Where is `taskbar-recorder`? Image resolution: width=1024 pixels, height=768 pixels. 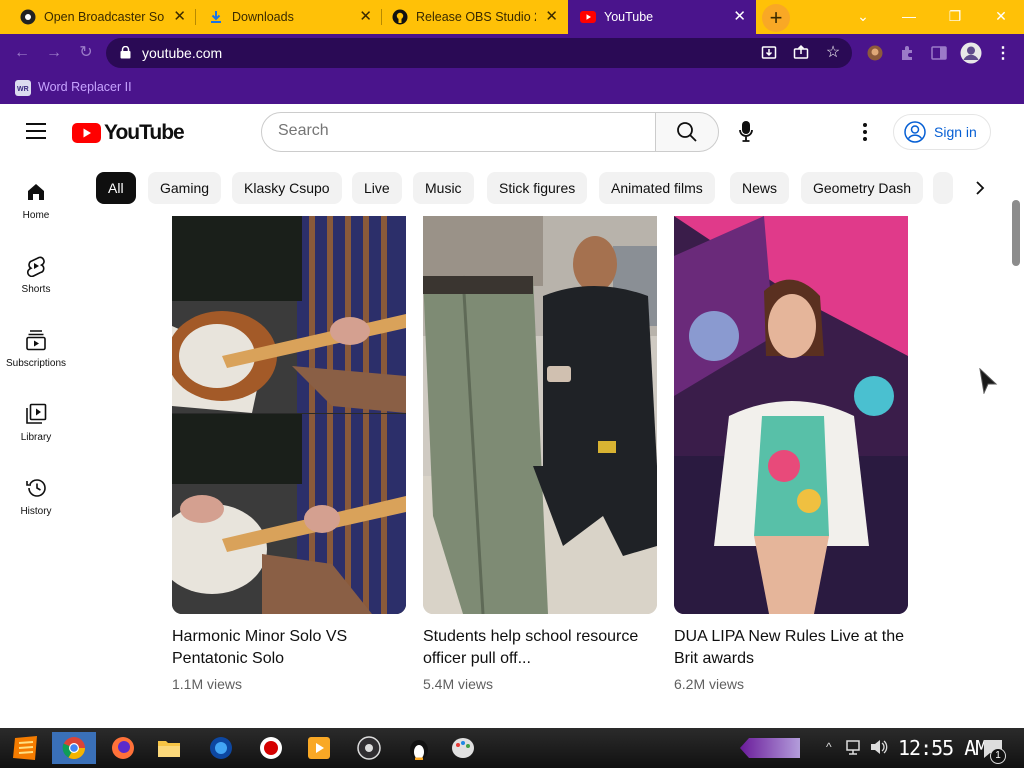 taskbar-recorder is located at coordinates (271, 748).